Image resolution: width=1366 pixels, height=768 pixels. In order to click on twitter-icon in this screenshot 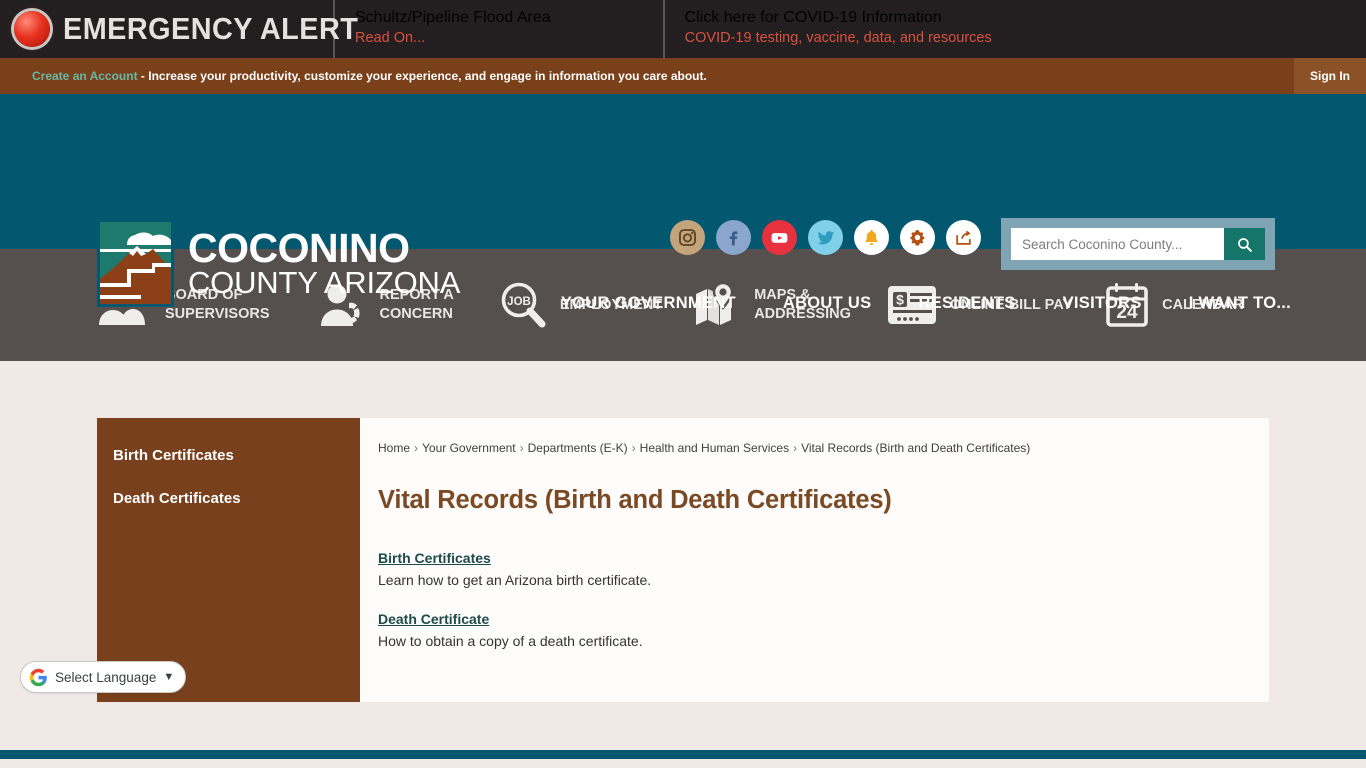, I will do `click(825, 237)`.